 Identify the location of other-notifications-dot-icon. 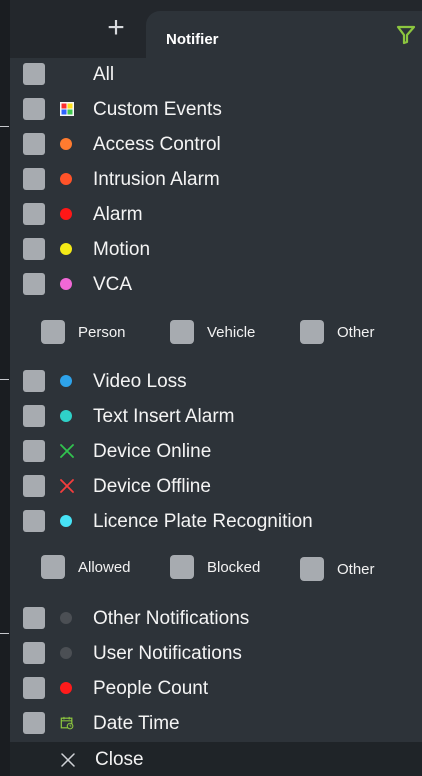
(66, 618).